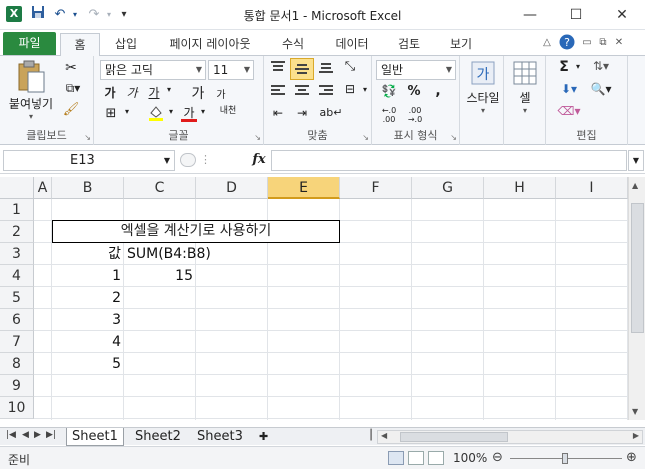 This screenshot has height=469, width=645. I want to click on normal-view-icon, so click(396, 458).